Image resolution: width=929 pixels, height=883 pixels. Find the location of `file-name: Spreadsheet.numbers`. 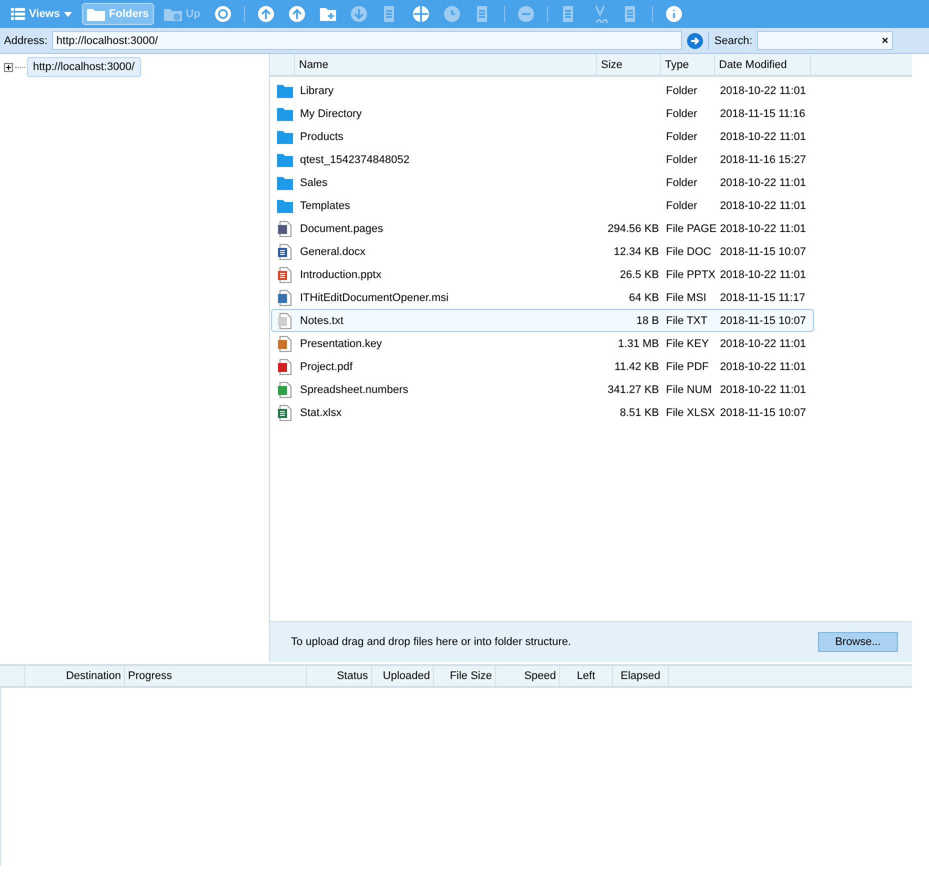

file-name: Spreadsheet.numbers is located at coordinates (354, 390).